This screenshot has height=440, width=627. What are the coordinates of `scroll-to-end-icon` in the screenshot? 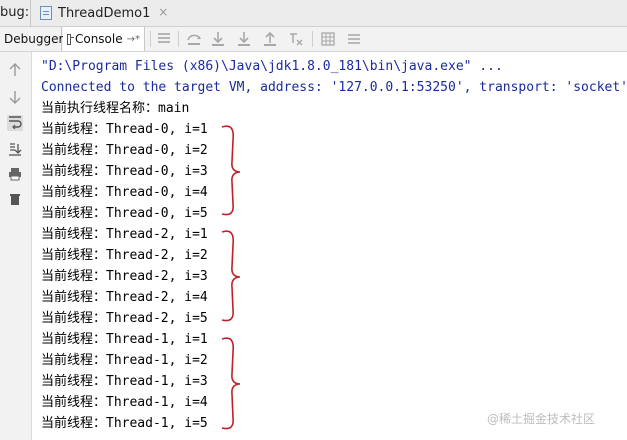 It's located at (15, 150).